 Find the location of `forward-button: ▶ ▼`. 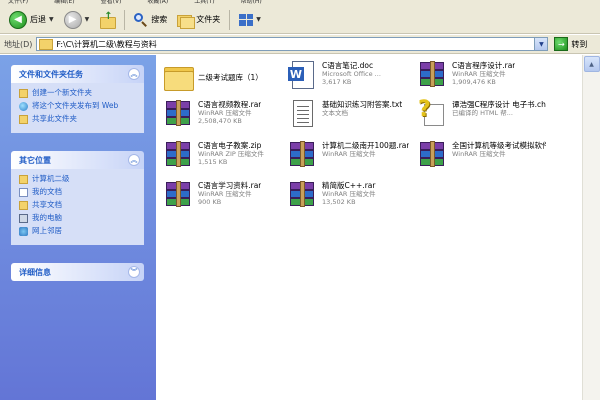

forward-button: ▶ ▼ is located at coordinates (77, 20).